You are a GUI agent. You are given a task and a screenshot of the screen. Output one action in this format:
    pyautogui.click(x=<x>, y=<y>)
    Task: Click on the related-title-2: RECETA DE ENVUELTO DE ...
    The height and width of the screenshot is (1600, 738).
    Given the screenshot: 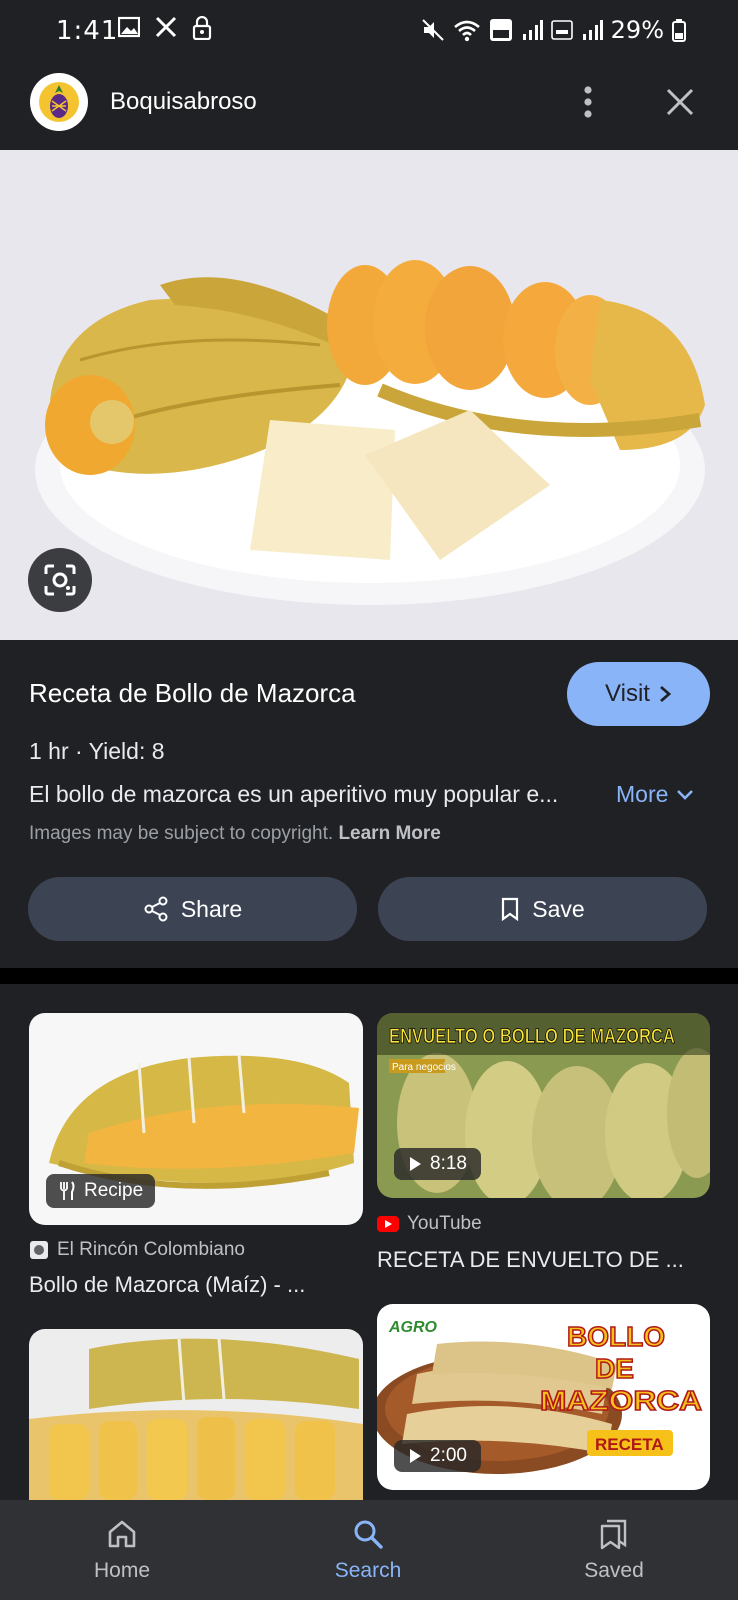 What is the action you would take?
    pyautogui.click(x=542, y=1260)
    